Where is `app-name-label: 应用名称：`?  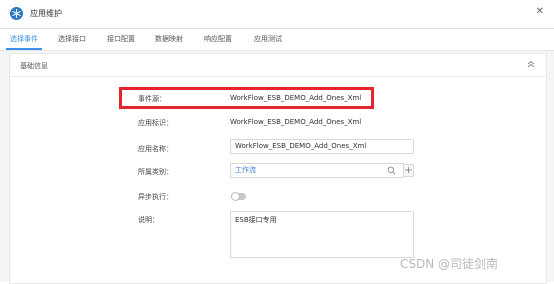 app-name-label: 应用名称： is located at coordinates (155, 149).